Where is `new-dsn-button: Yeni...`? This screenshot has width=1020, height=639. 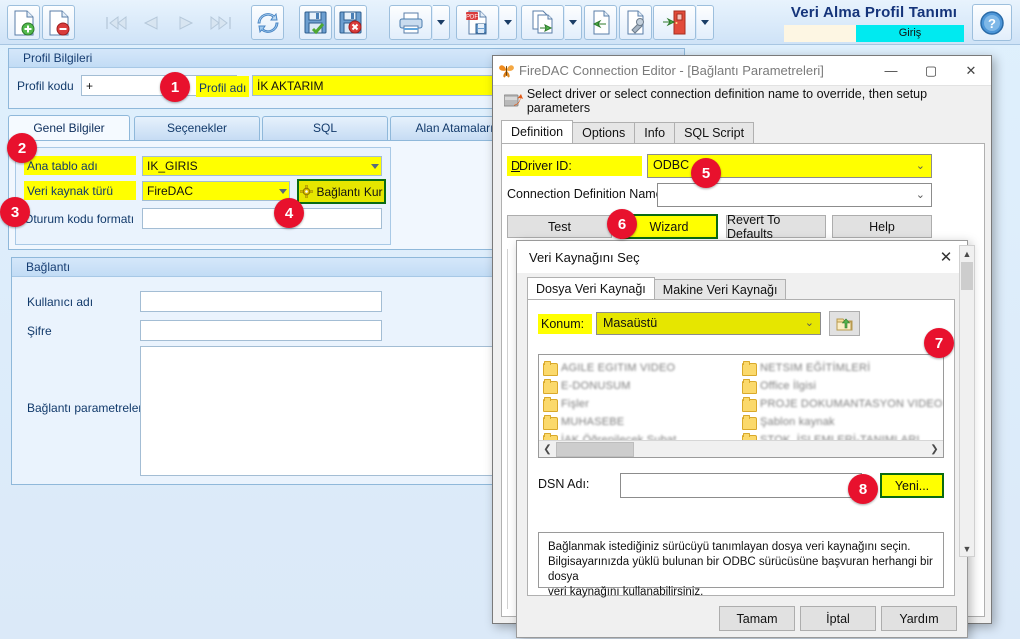
new-dsn-button: Yeni... is located at coordinates (912, 485).